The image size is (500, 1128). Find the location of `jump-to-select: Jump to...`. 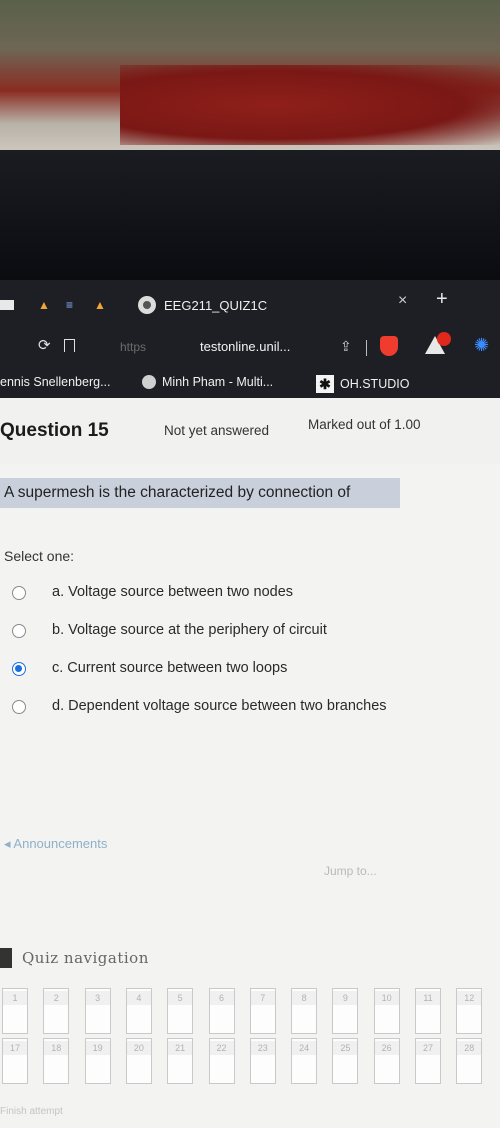

jump-to-select: Jump to... is located at coordinates (350, 871).